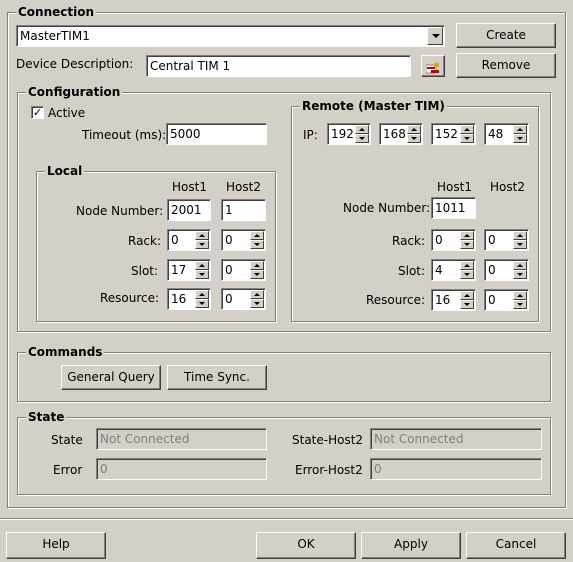 The width and height of the screenshot is (573, 562). Describe the element at coordinates (286, 519) in the screenshot. I see `footer-divider` at that location.